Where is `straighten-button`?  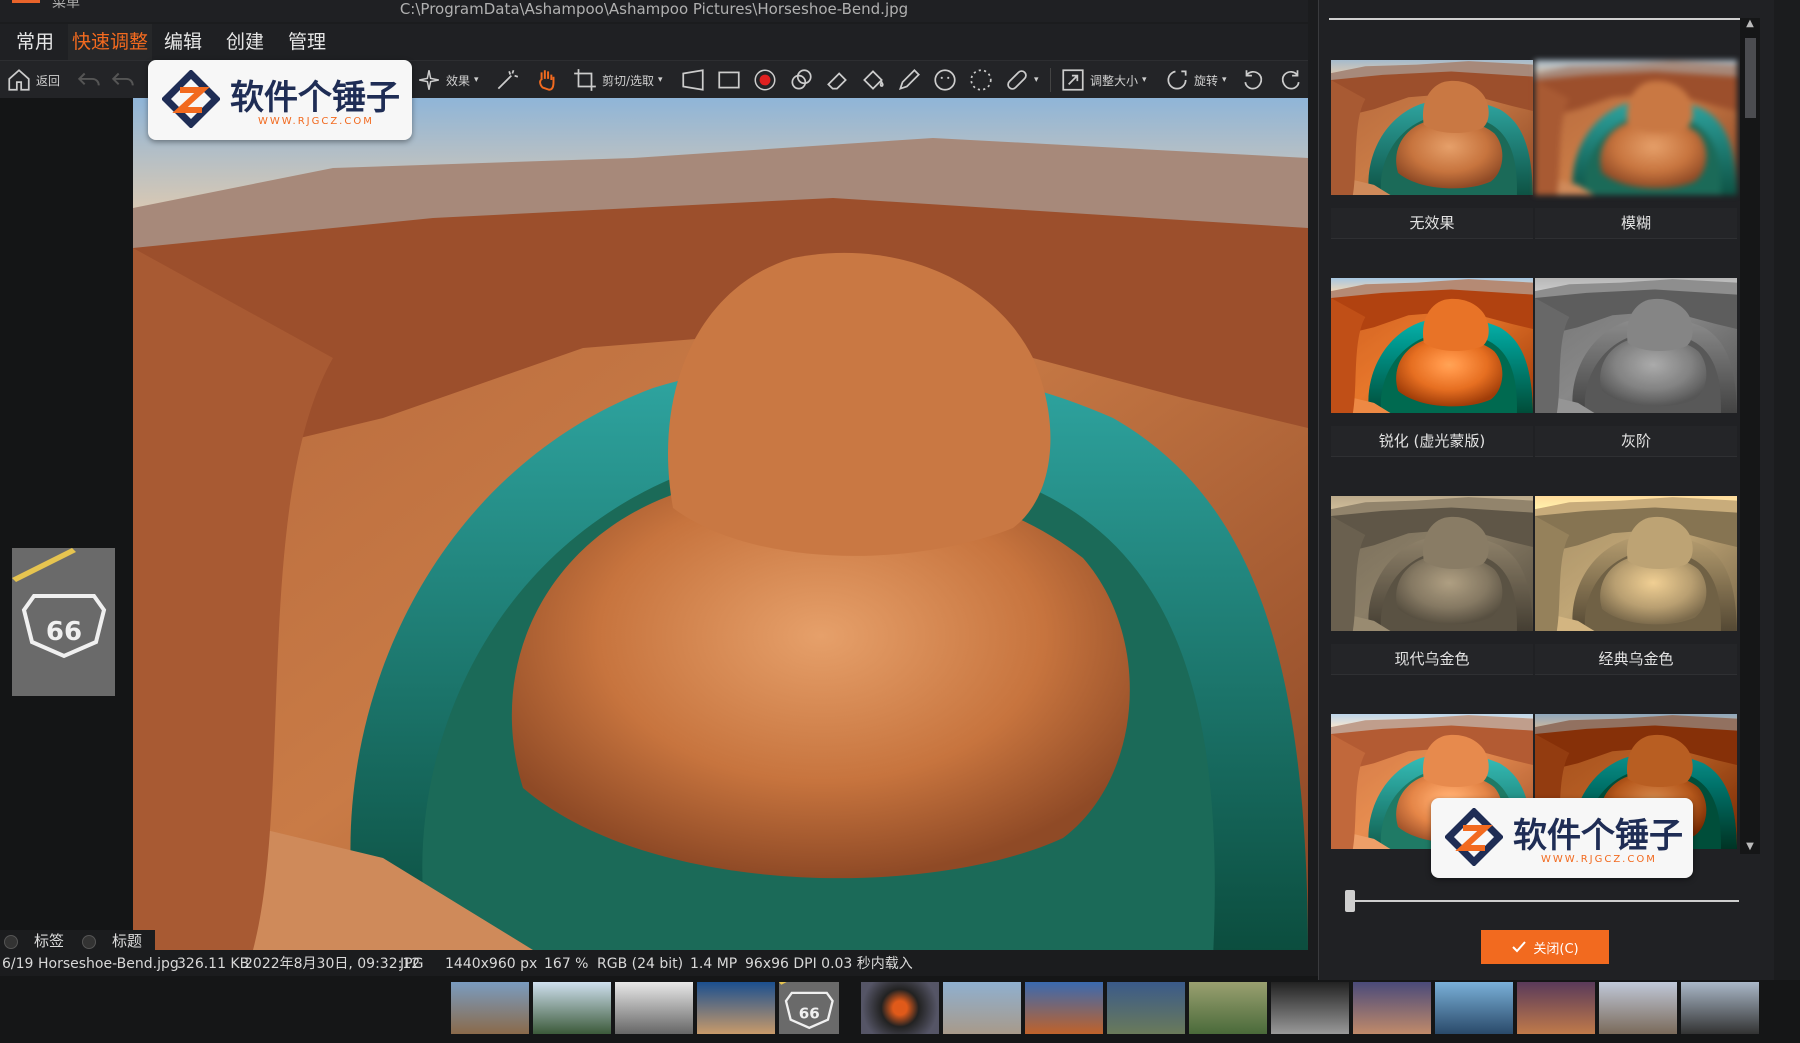
straighten-button is located at coordinates (729, 80).